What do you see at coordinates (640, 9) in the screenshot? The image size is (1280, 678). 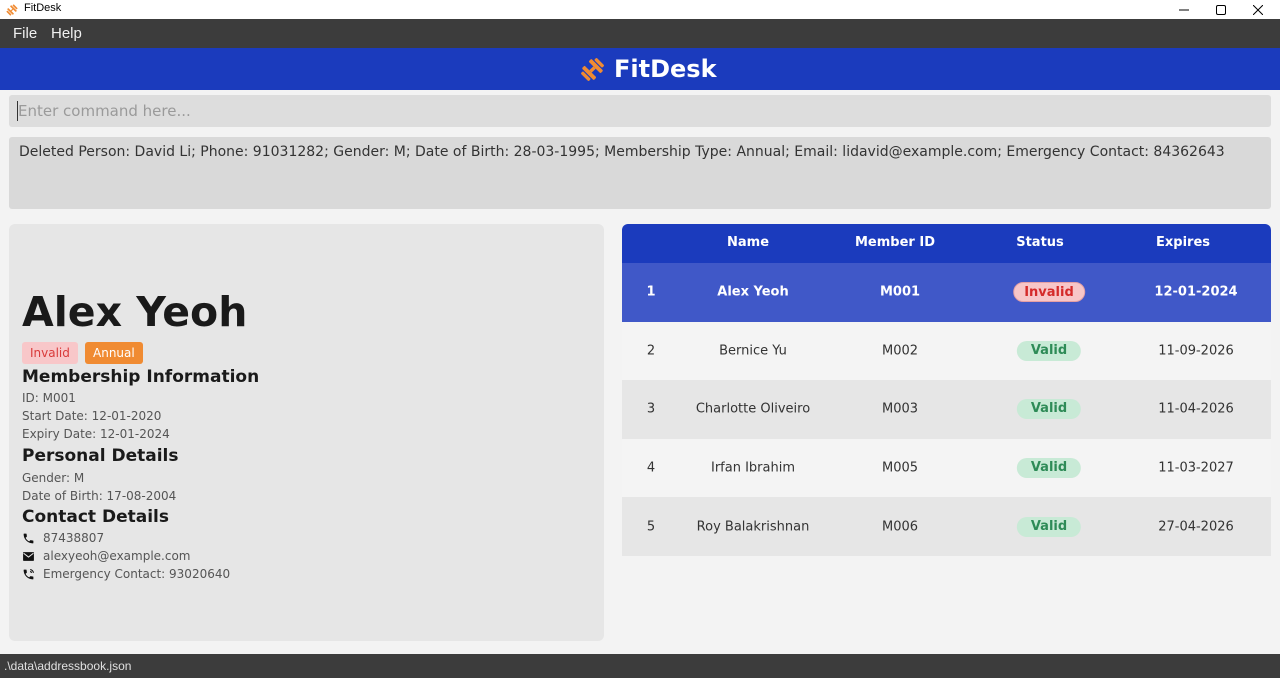 I see `window-titlebar: FitDesk` at bounding box center [640, 9].